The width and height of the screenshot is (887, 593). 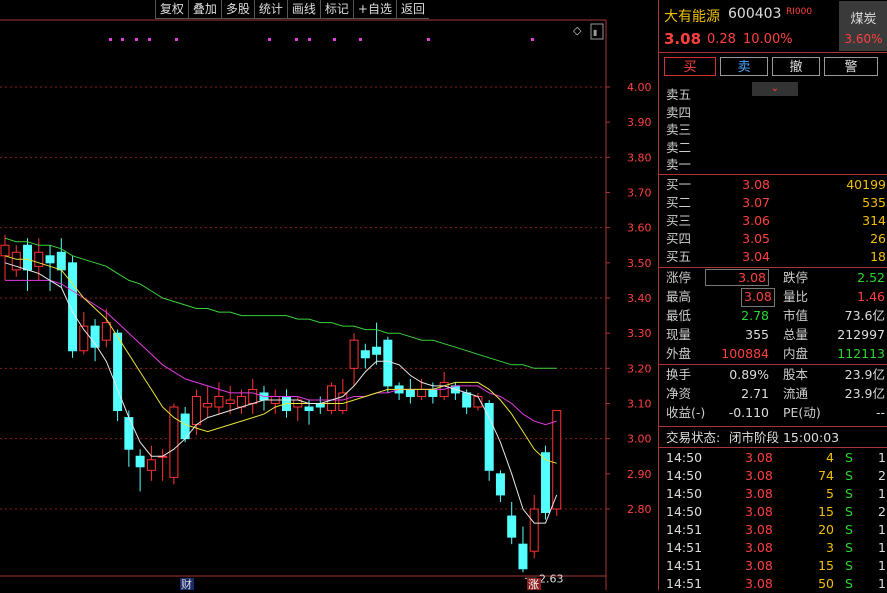 What do you see at coordinates (756, 220) in the screenshot?
I see `bid-price: 3.06` at bounding box center [756, 220].